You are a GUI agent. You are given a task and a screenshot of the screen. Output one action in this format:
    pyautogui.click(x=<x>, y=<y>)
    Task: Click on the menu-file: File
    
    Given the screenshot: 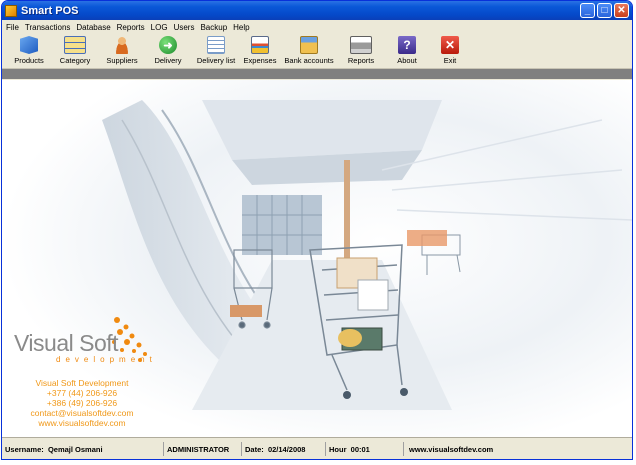 What is the action you would take?
    pyautogui.click(x=13, y=27)
    